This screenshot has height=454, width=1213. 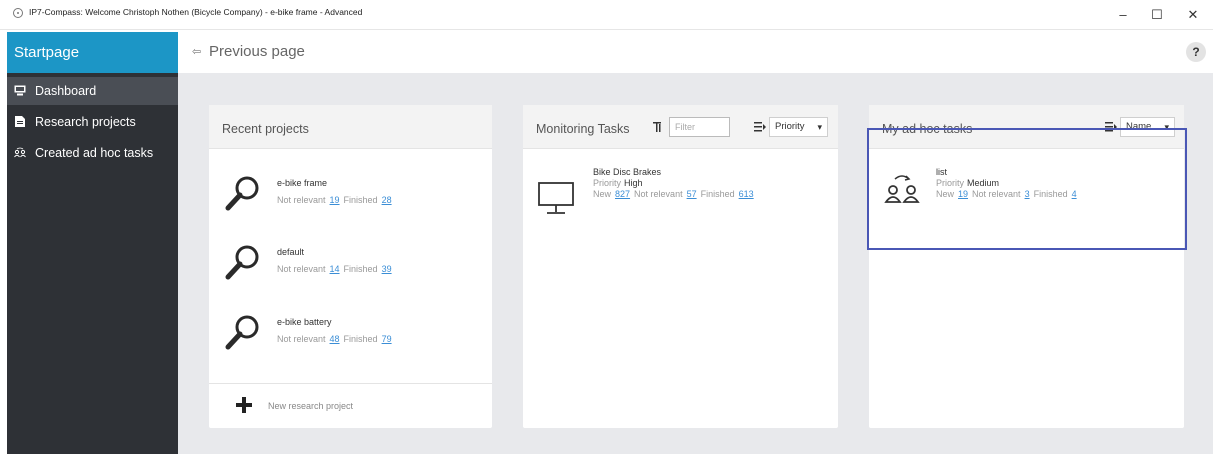 I want to click on document-icon, so click(x=20, y=121).